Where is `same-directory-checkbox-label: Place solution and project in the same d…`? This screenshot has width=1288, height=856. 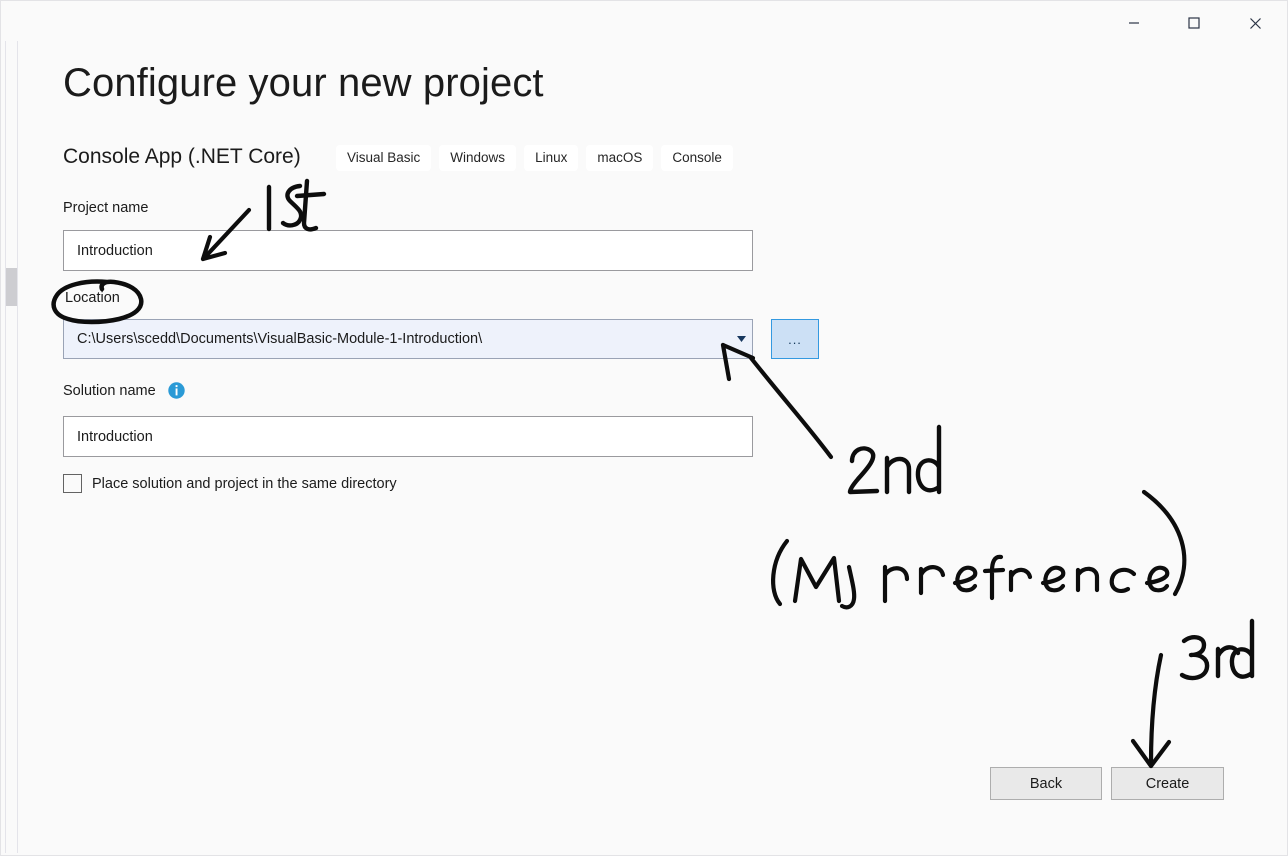 same-directory-checkbox-label: Place solution and project in the same d… is located at coordinates (244, 483).